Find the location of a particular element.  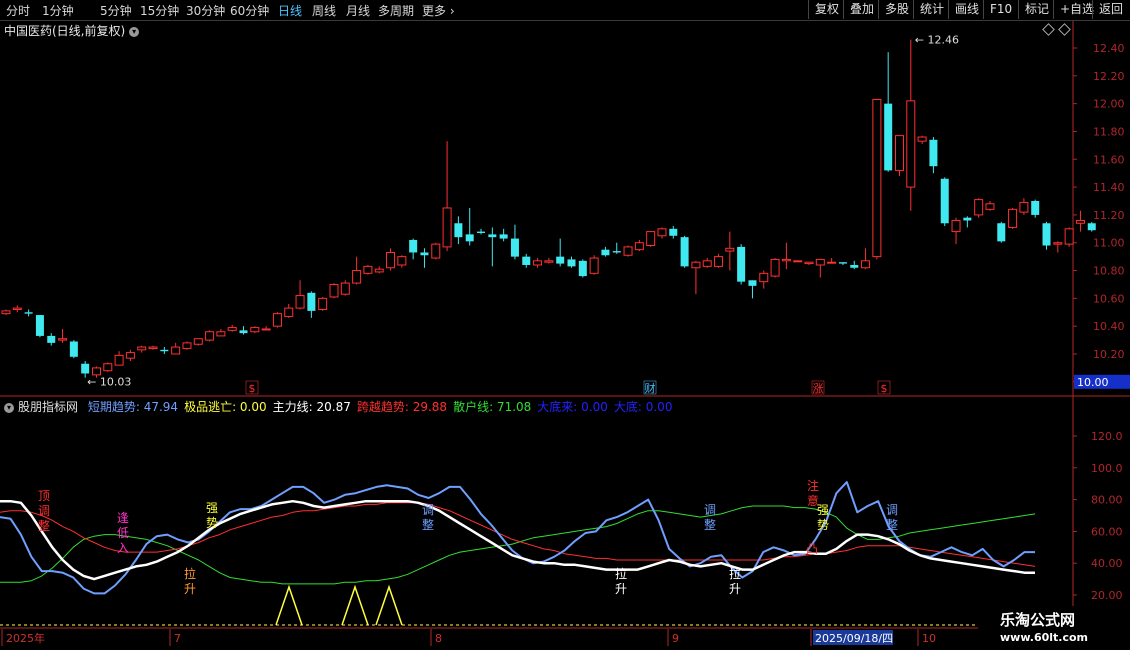

date-label: 8 is located at coordinates (438, 638).